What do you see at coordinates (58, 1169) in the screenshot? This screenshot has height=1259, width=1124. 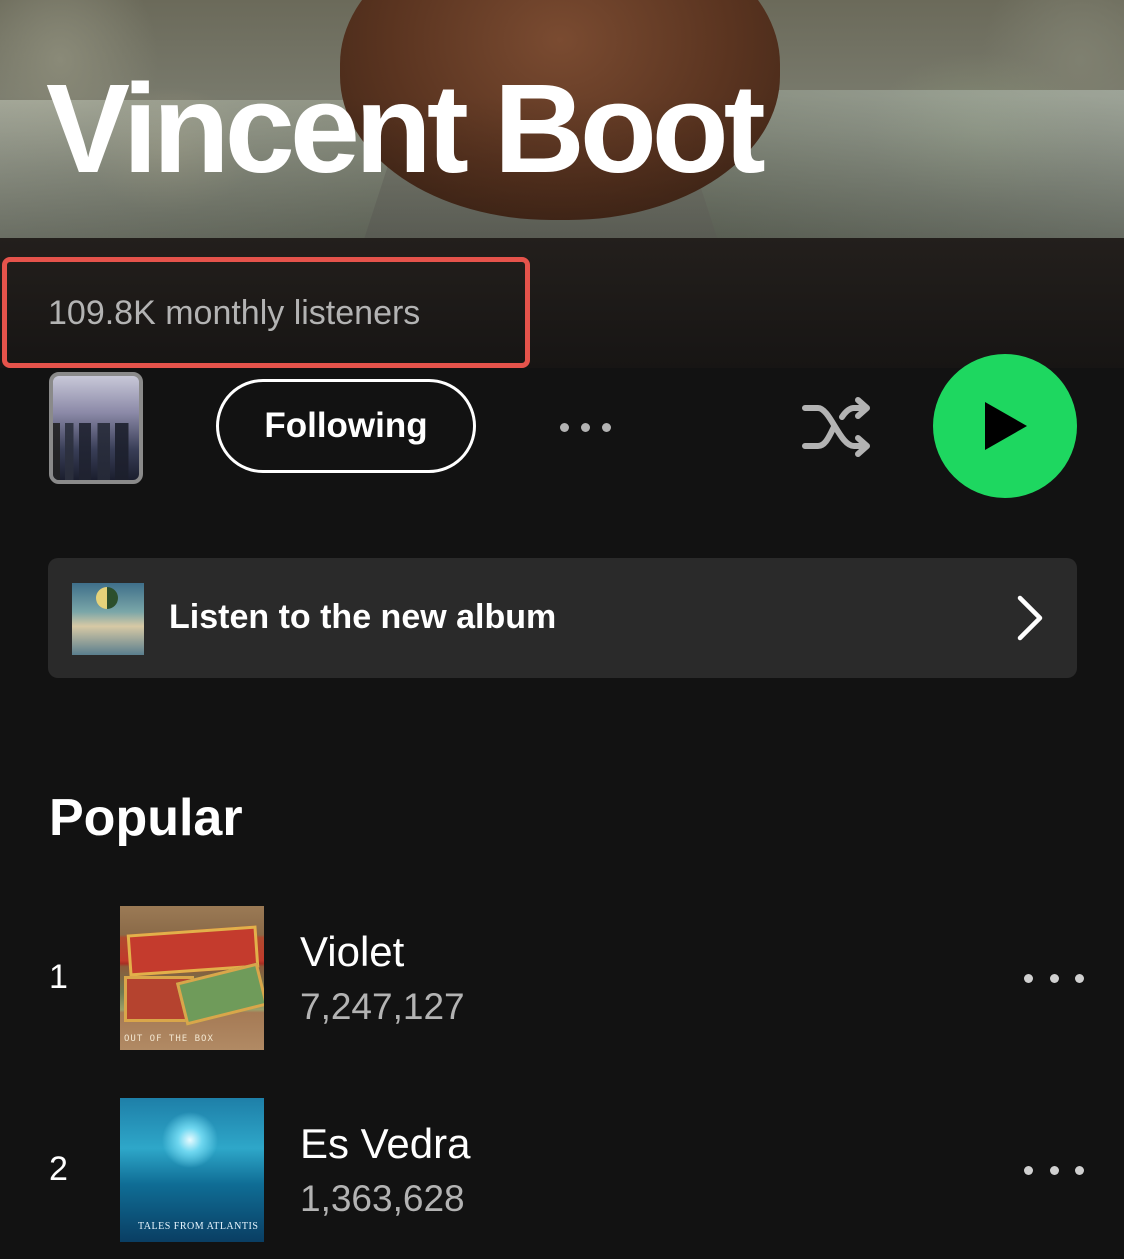 I see `track-rank: 2` at bounding box center [58, 1169].